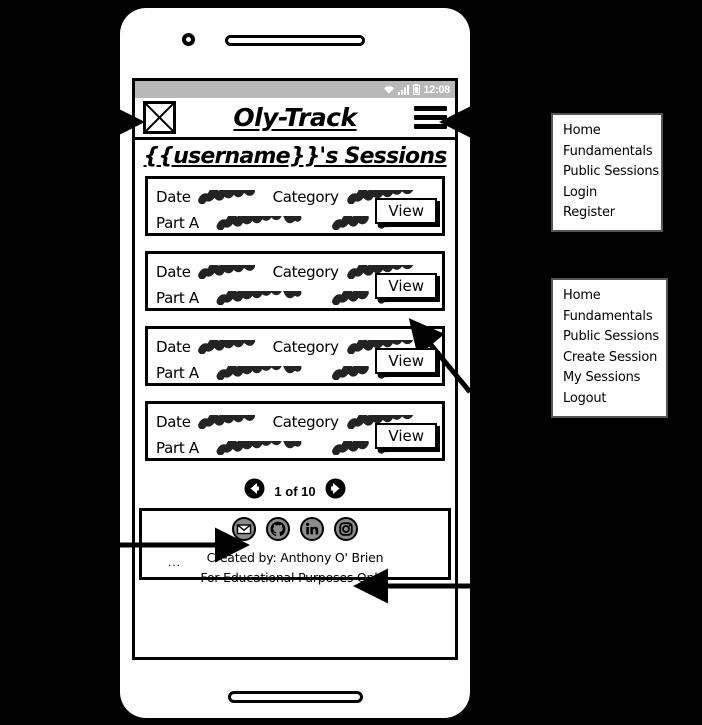  Describe the element at coordinates (417, 89) in the screenshot. I see `battery-icon` at that location.